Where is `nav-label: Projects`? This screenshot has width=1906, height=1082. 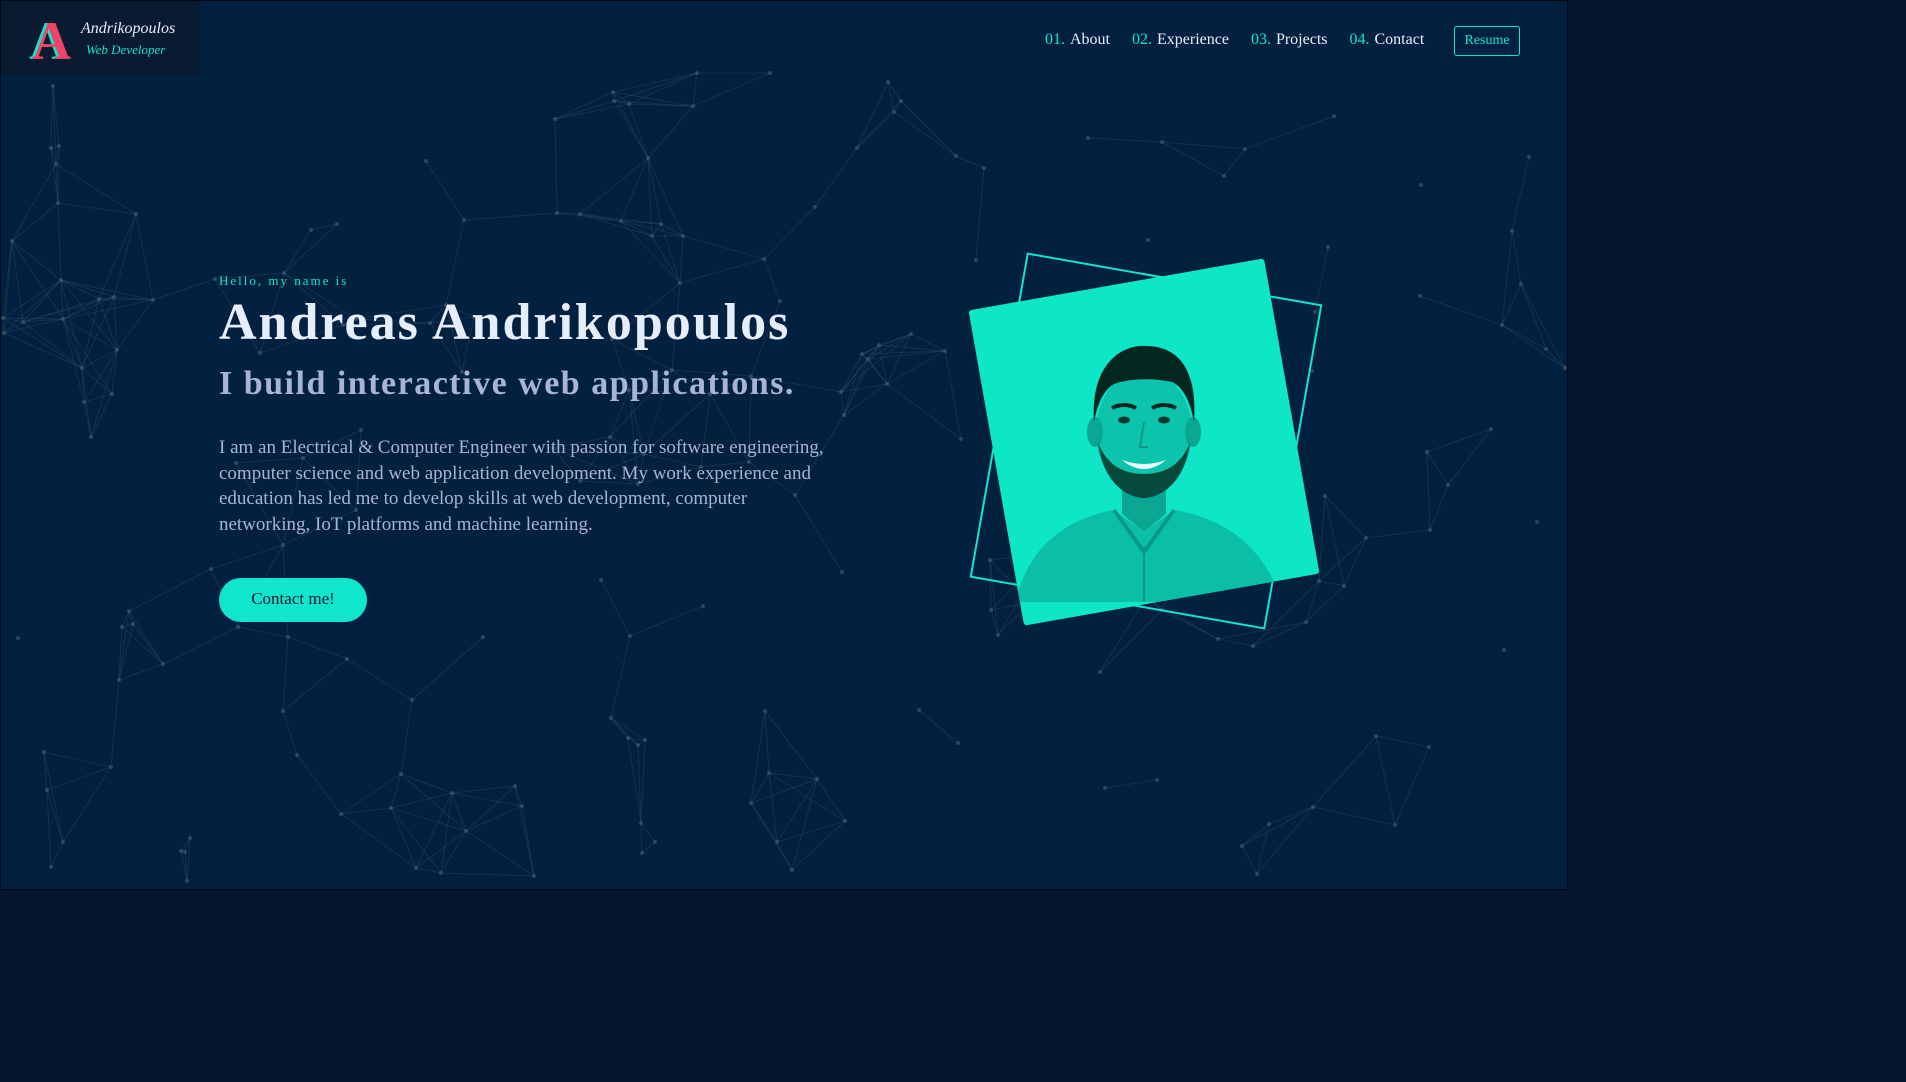
nav-label: Projects is located at coordinates (1301, 39).